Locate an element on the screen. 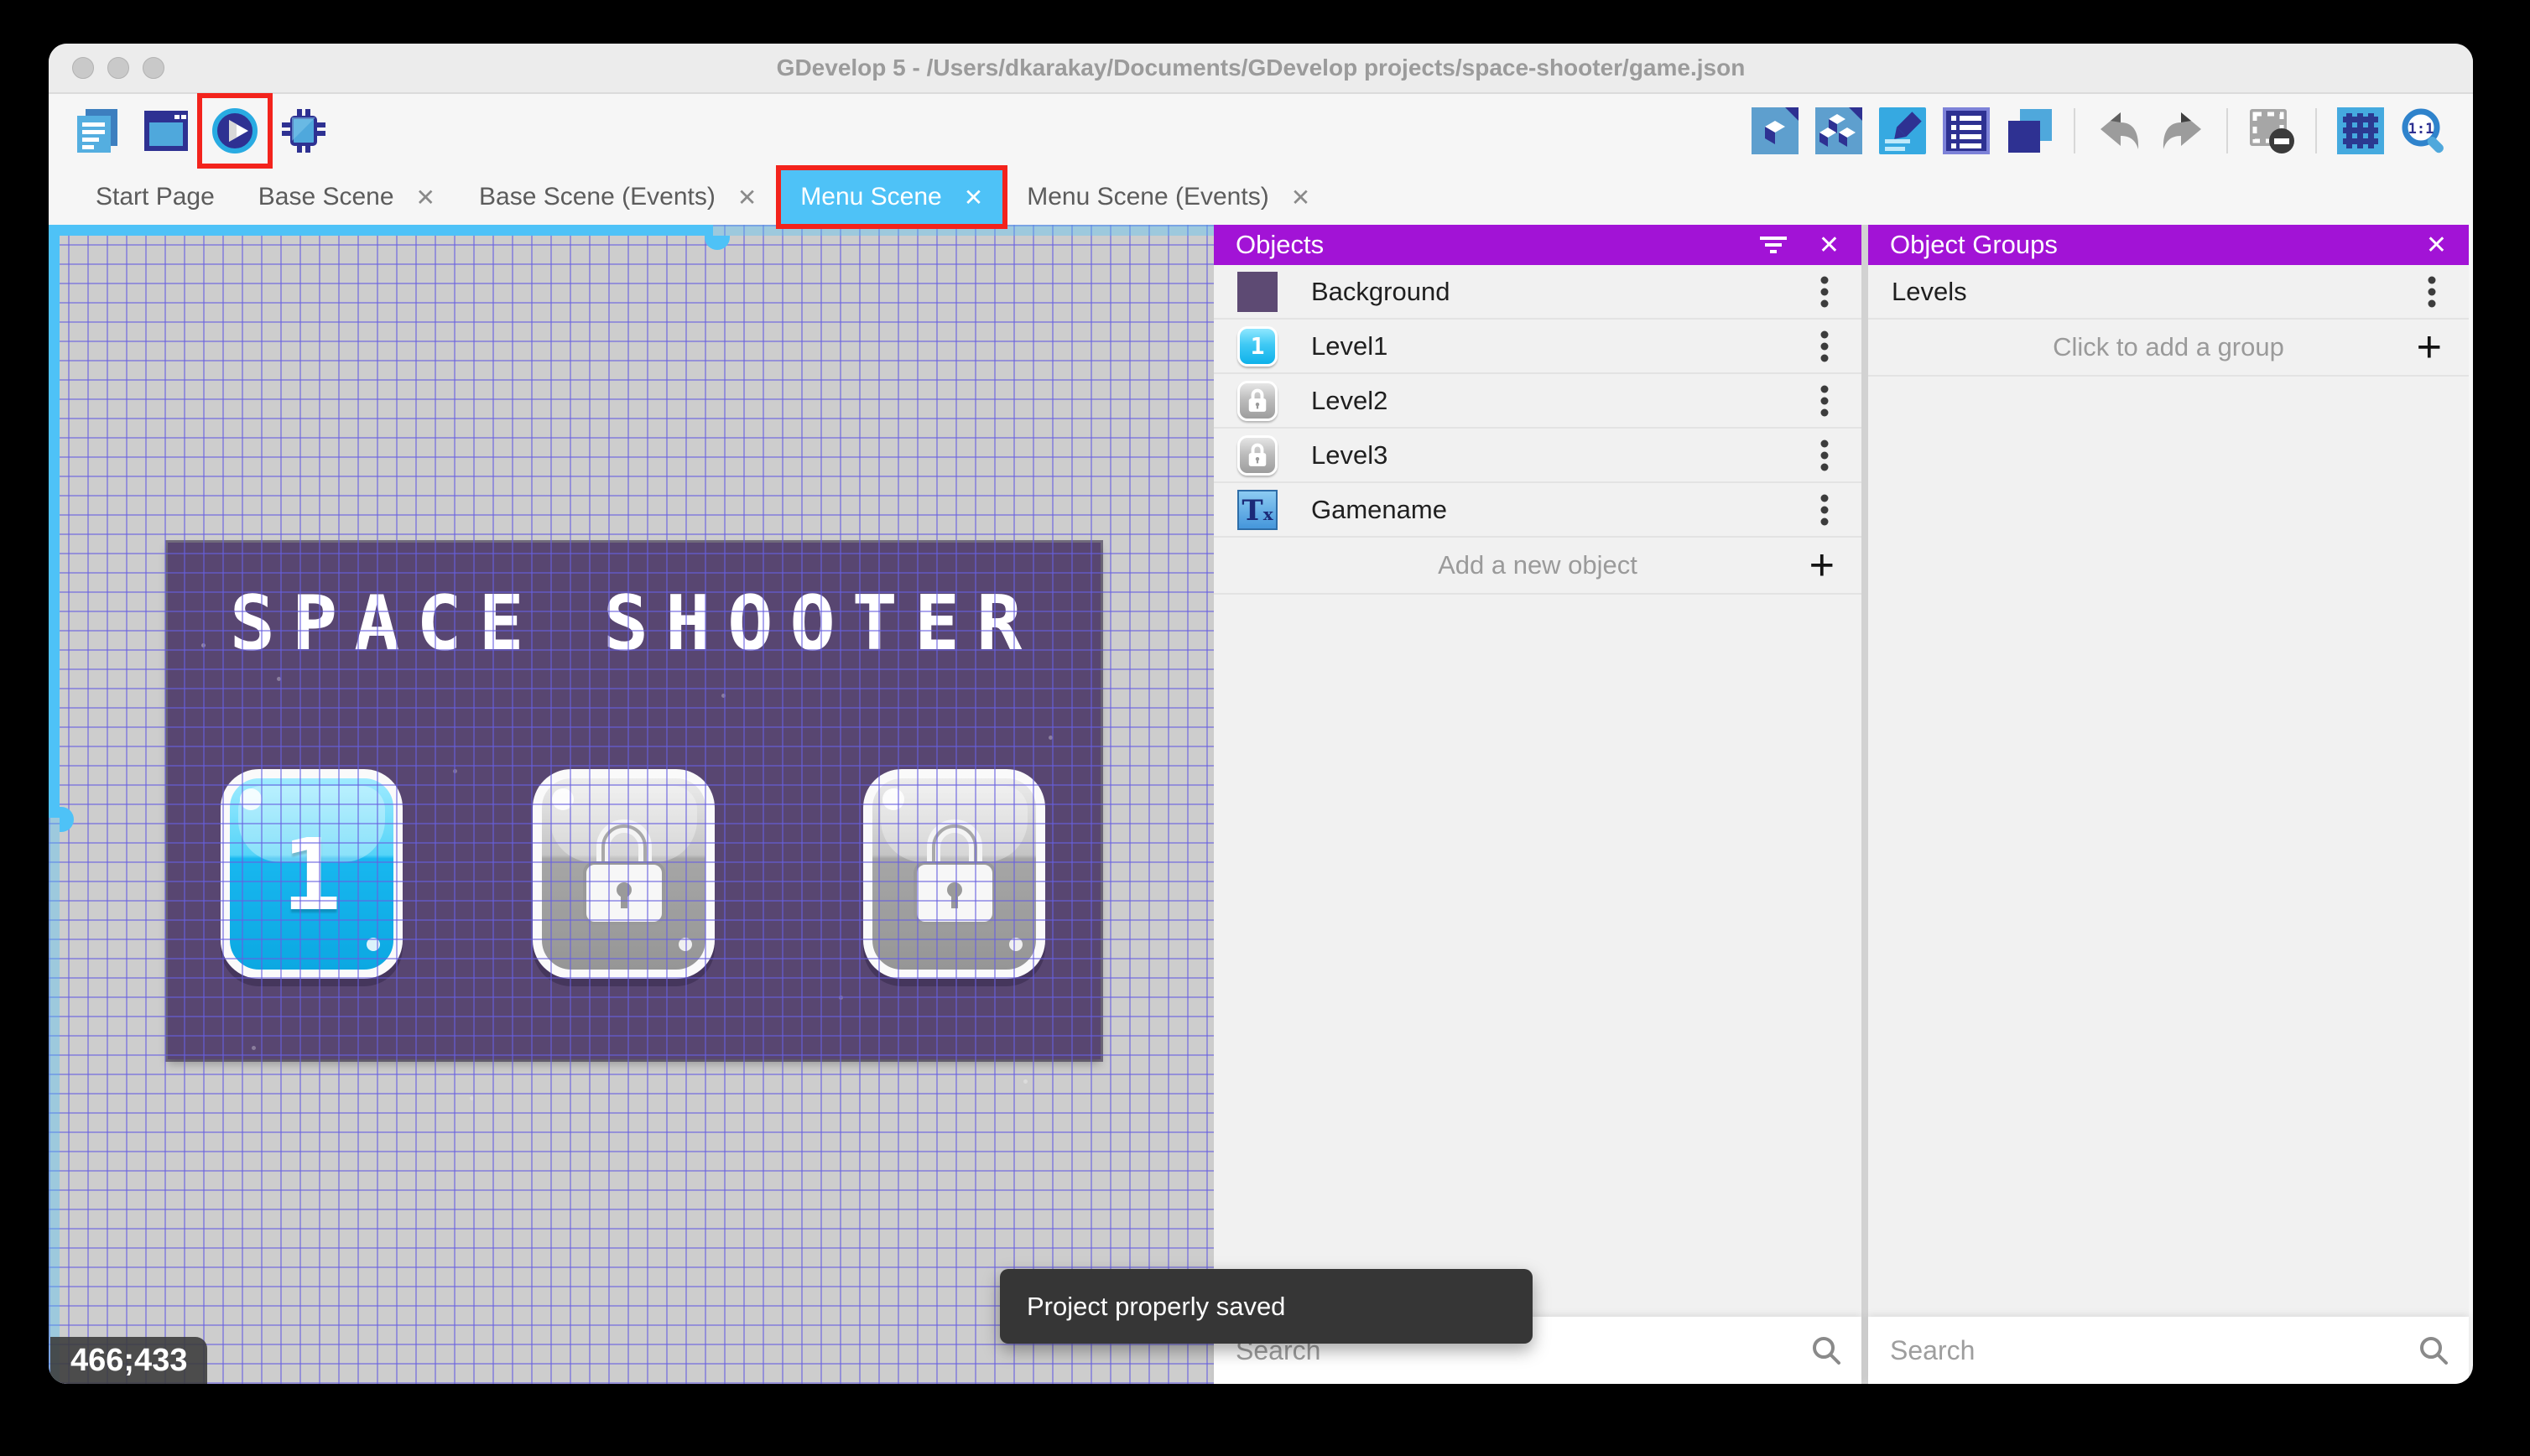 Image resolution: width=2530 pixels, height=1456 pixels. groups-search-input is located at coordinates (2153, 1350).